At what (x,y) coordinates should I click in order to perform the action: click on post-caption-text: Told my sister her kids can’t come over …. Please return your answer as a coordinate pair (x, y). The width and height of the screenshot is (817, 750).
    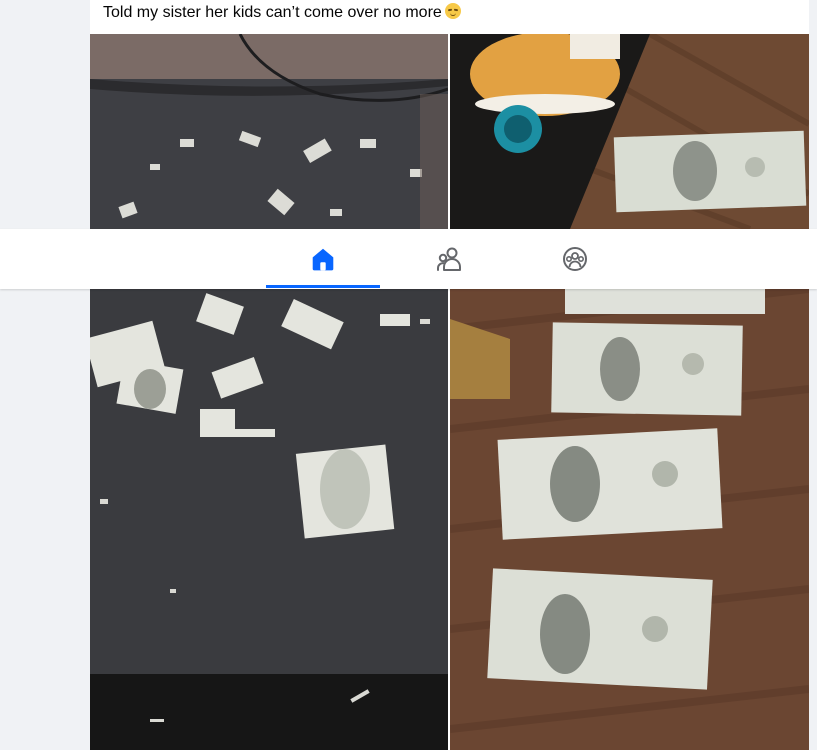
    Looking at the image, I should click on (272, 12).